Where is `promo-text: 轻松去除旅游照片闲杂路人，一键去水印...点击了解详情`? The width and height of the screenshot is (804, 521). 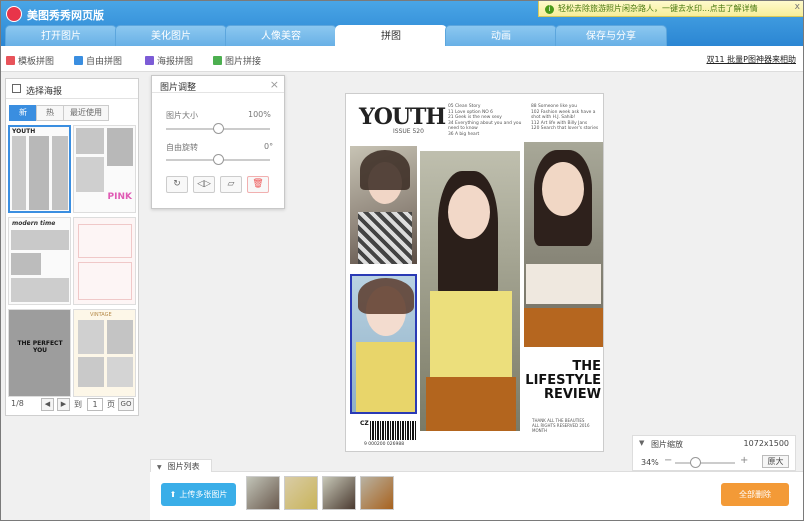
promo-text: 轻松去除旅游照片闲杂路人，一键去水印...点击了解详情 is located at coordinates (658, 8).